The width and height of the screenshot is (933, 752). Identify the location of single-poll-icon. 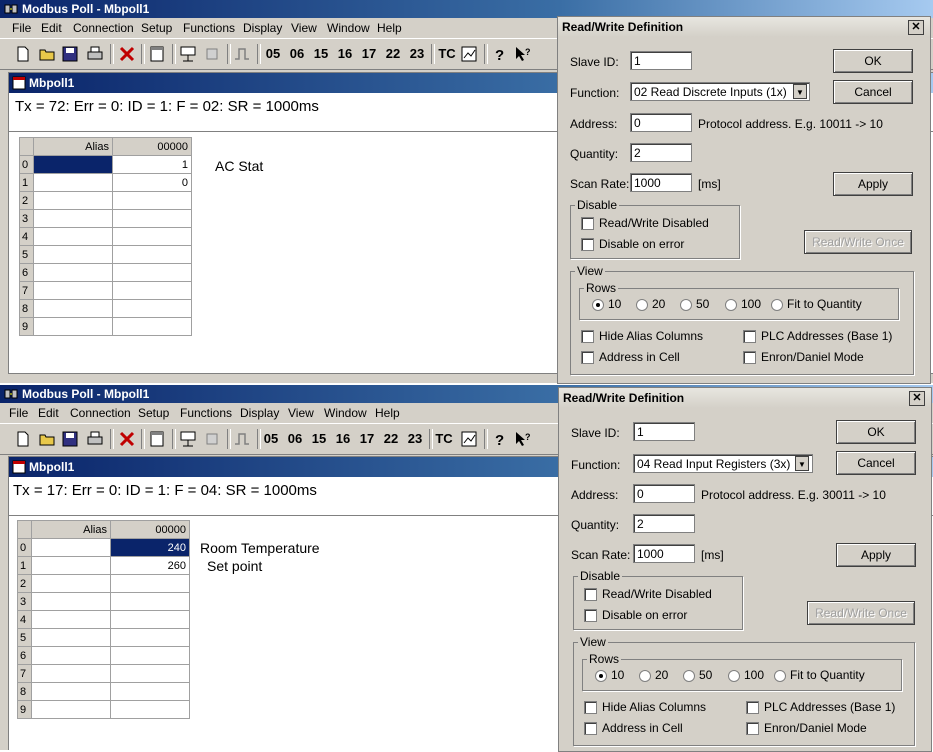
(242, 439).